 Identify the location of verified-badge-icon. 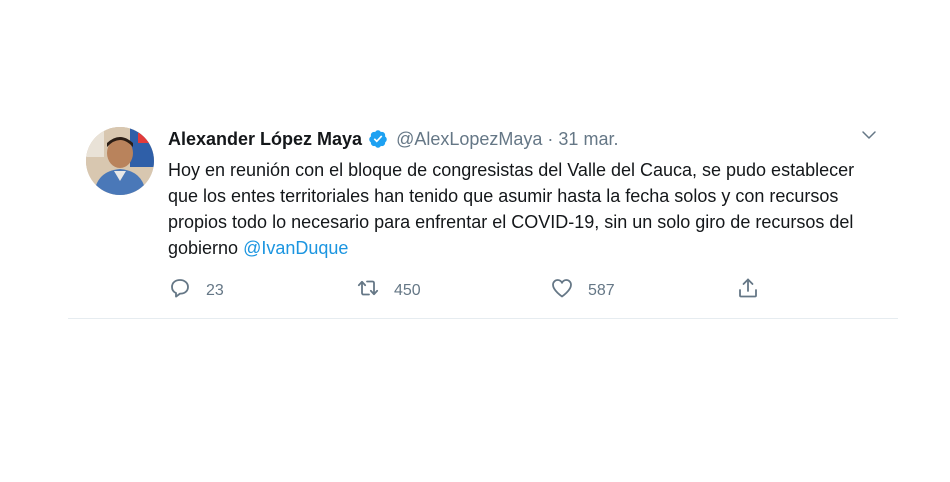
(378, 139).